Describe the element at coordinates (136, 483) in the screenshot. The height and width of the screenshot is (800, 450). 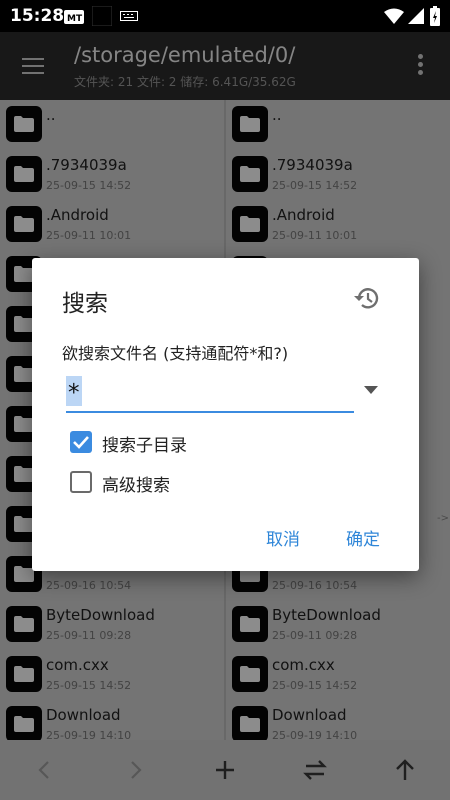
I see `advanced-search-label: 高级搜索` at that location.